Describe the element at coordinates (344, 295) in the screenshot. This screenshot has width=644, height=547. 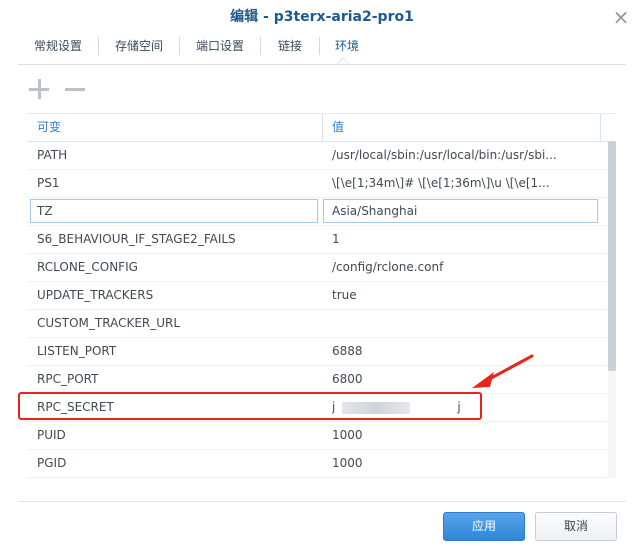
I see `env-value: true` at that location.